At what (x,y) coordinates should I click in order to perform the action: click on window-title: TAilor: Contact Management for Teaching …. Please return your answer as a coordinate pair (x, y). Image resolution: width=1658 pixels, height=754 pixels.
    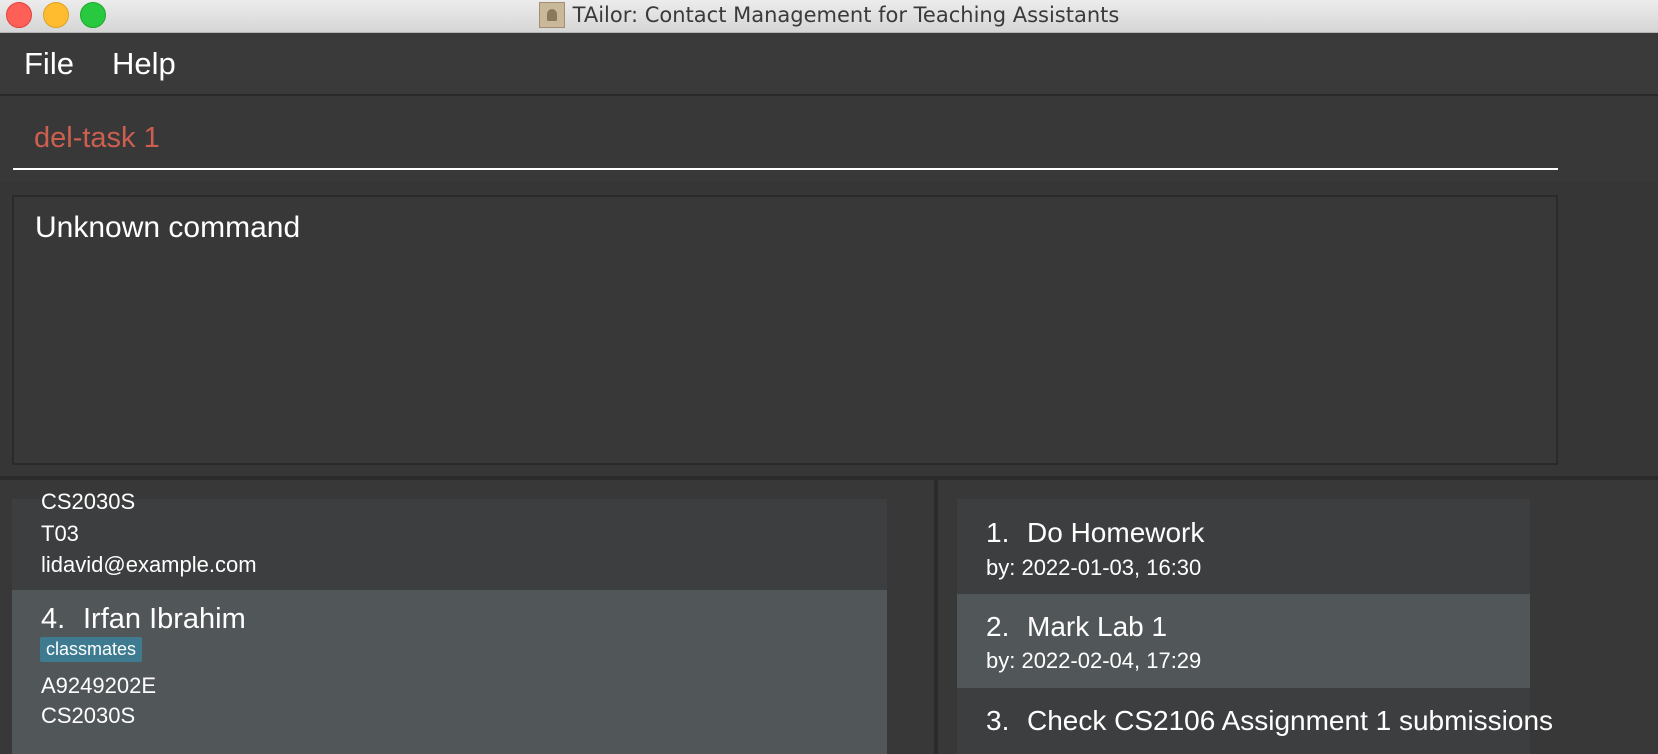
    Looking at the image, I should click on (846, 15).